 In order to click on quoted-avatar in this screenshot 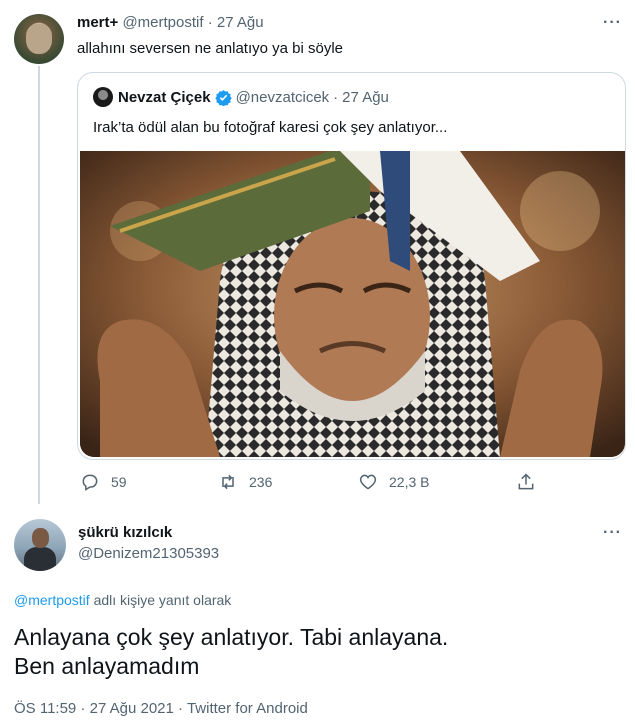, I will do `click(103, 97)`.